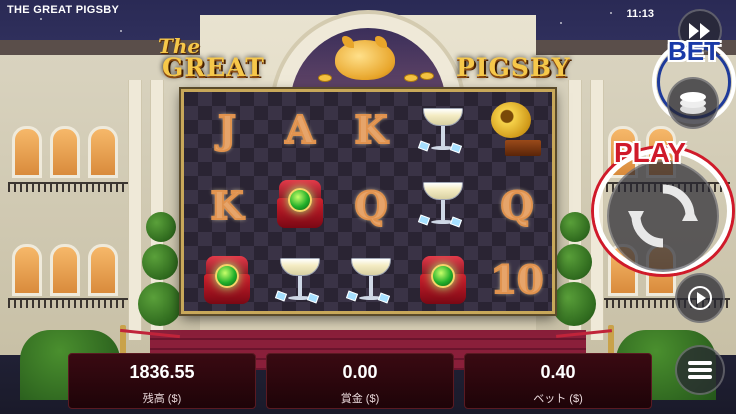 This screenshot has height=414, width=736. Describe the element at coordinates (162, 372) in the screenshot. I see `balance-value: 1836.55` at that location.